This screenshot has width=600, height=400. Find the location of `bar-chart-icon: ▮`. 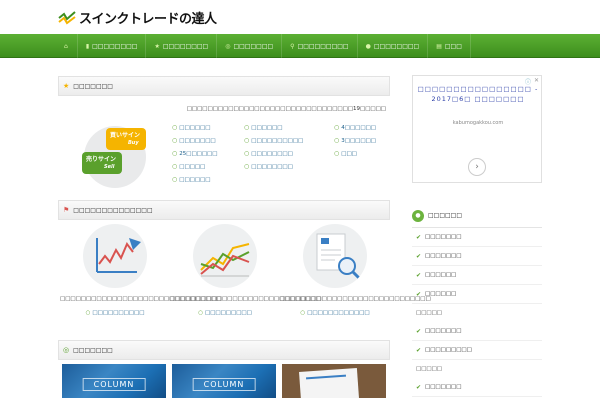

bar-chart-icon: ▮ is located at coordinates (87, 46).